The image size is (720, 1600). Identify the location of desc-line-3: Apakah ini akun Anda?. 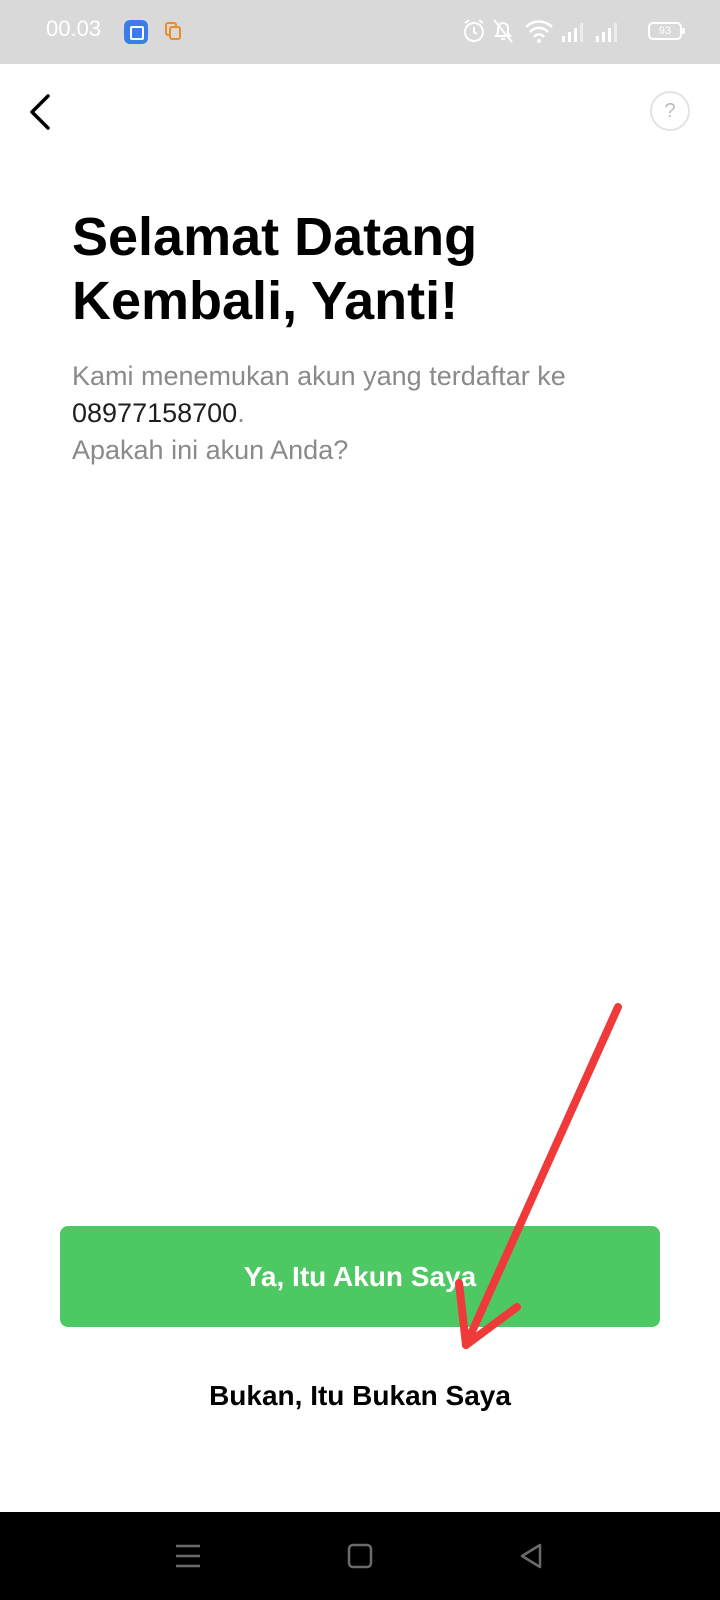
(210, 450).